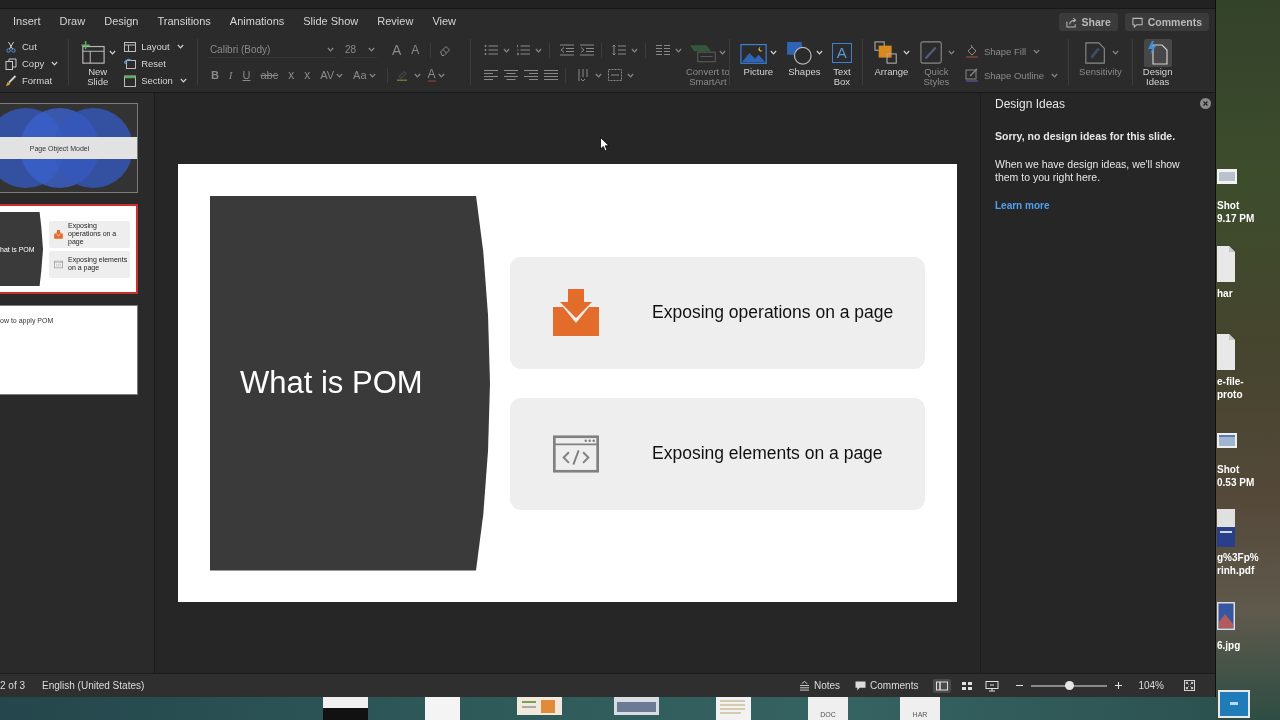  I want to click on normal-view-icon, so click(942, 685).